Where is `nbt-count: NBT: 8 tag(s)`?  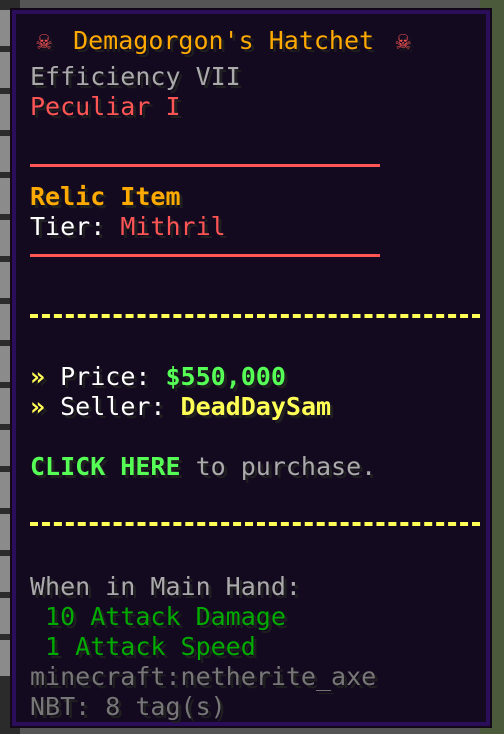 nbt-count: NBT: 8 tag(s) is located at coordinates (128, 706).